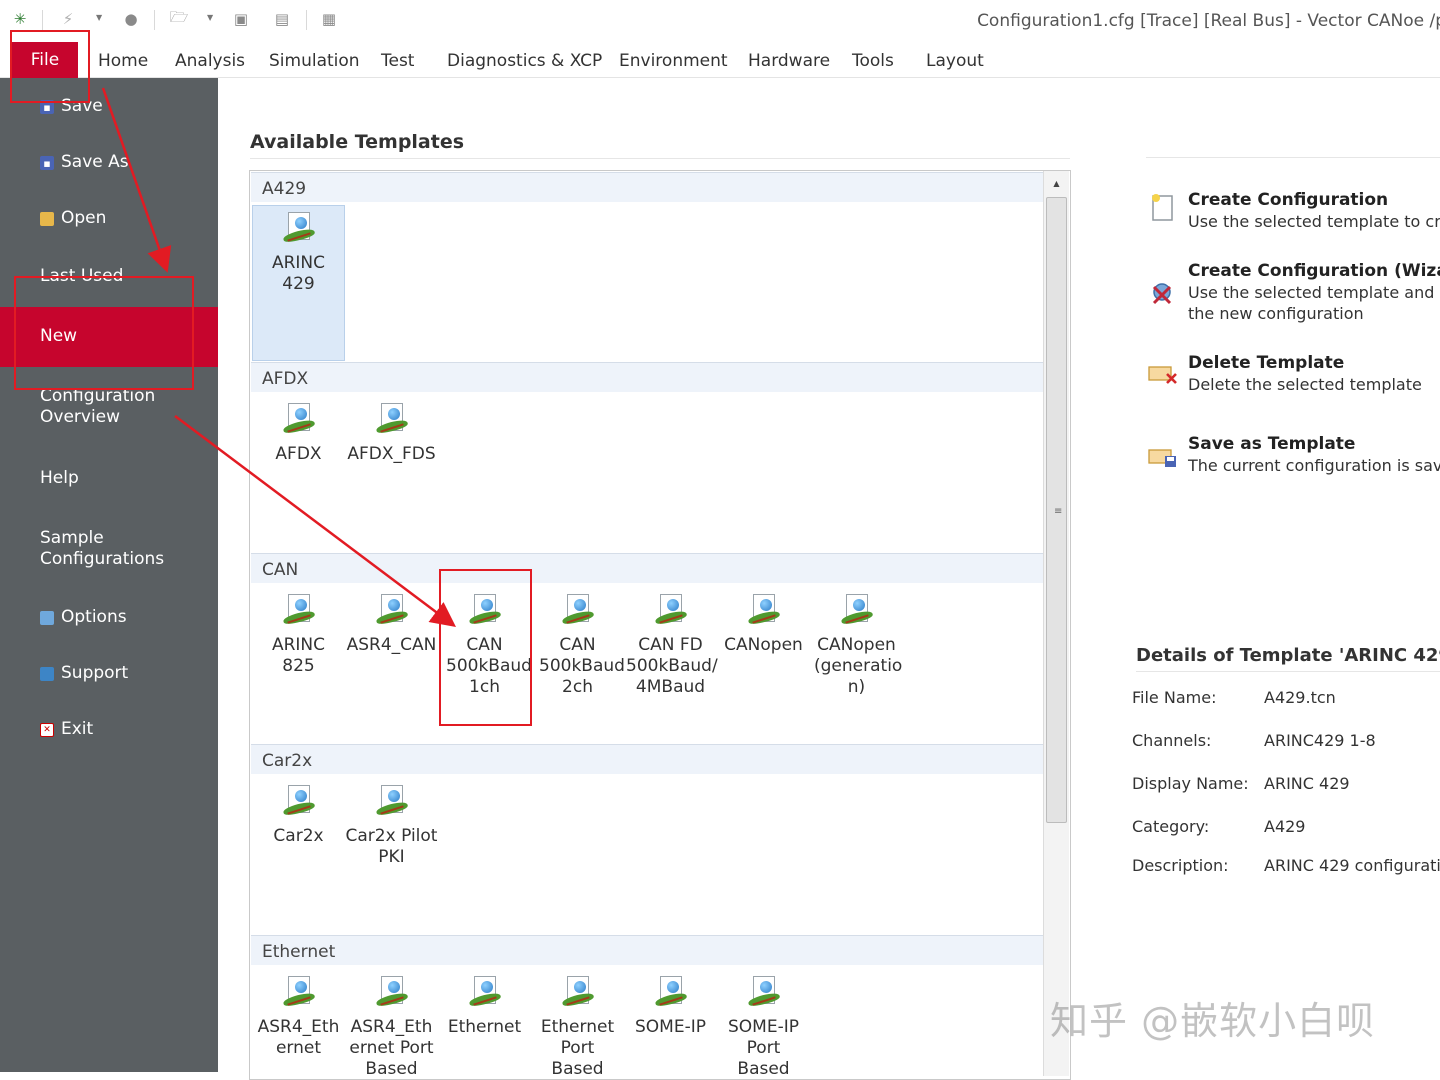 This screenshot has height=1080, width=1440. What do you see at coordinates (1162, 294) in the screenshot?
I see `wizard-icon` at bounding box center [1162, 294].